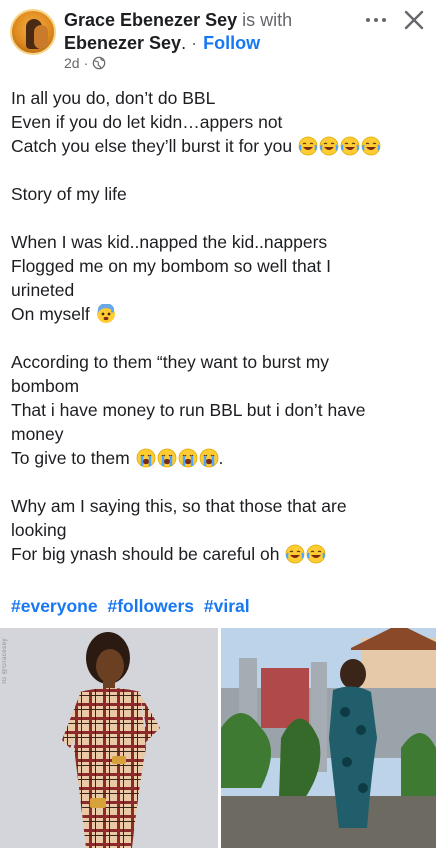  Describe the element at coordinates (54, 606) in the screenshot. I see `hashtag-link: #everyone` at that location.